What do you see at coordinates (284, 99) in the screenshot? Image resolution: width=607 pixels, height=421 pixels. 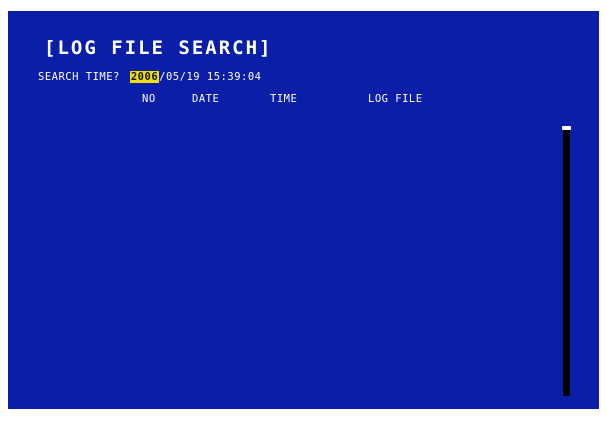 I see `column-header-time: TIME` at bounding box center [284, 99].